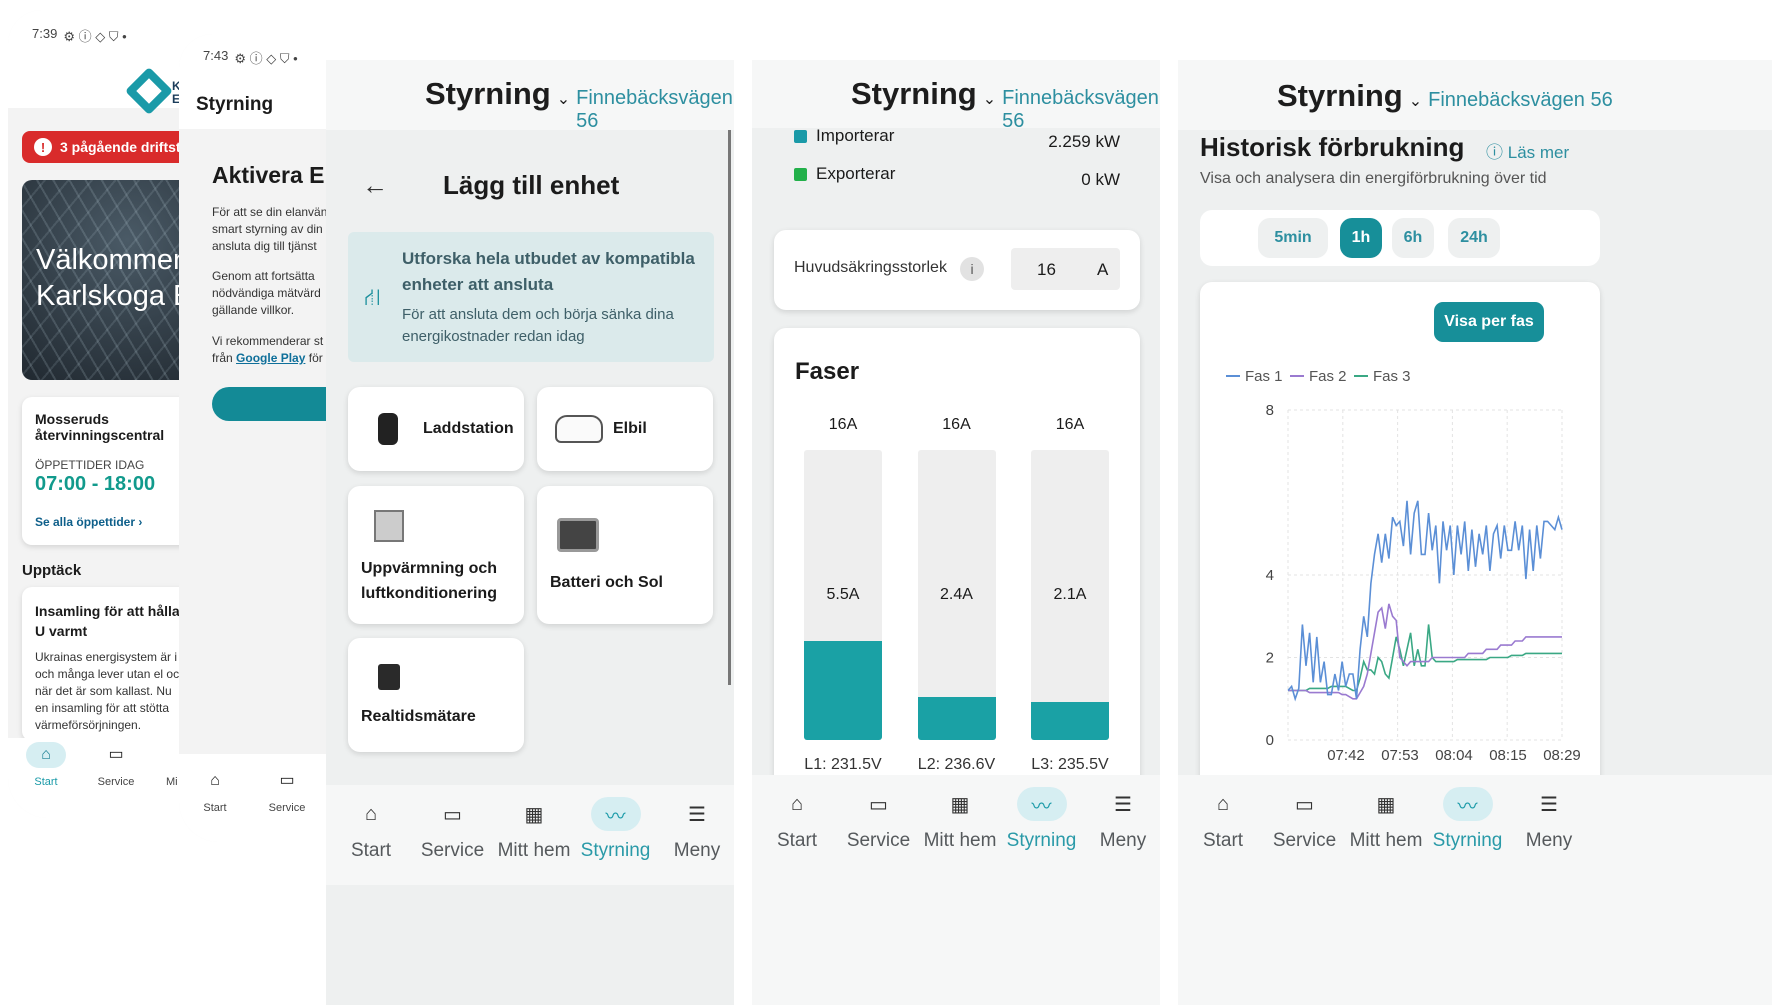 The width and height of the screenshot is (1772, 1005). I want to click on charger-icon, so click(388, 429).